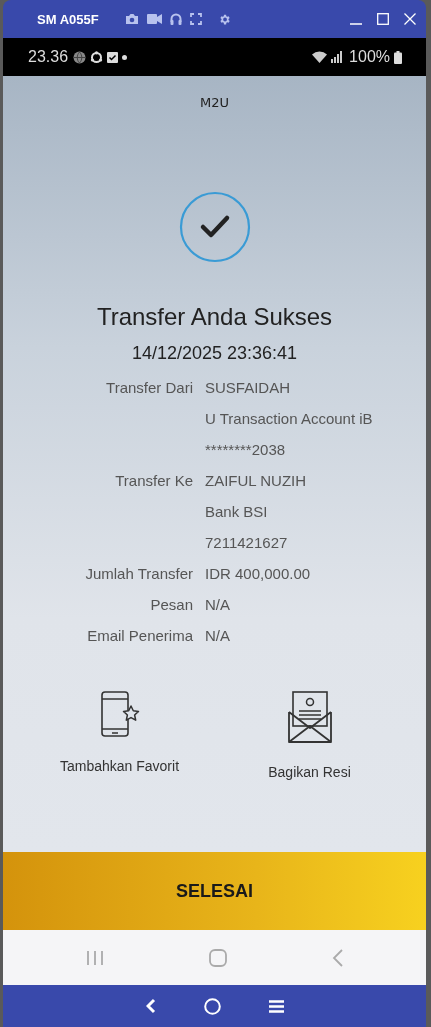 This screenshot has height=1027, width=431. What do you see at coordinates (48, 57) in the screenshot?
I see `clock-text: 23.36` at bounding box center [48, 57].